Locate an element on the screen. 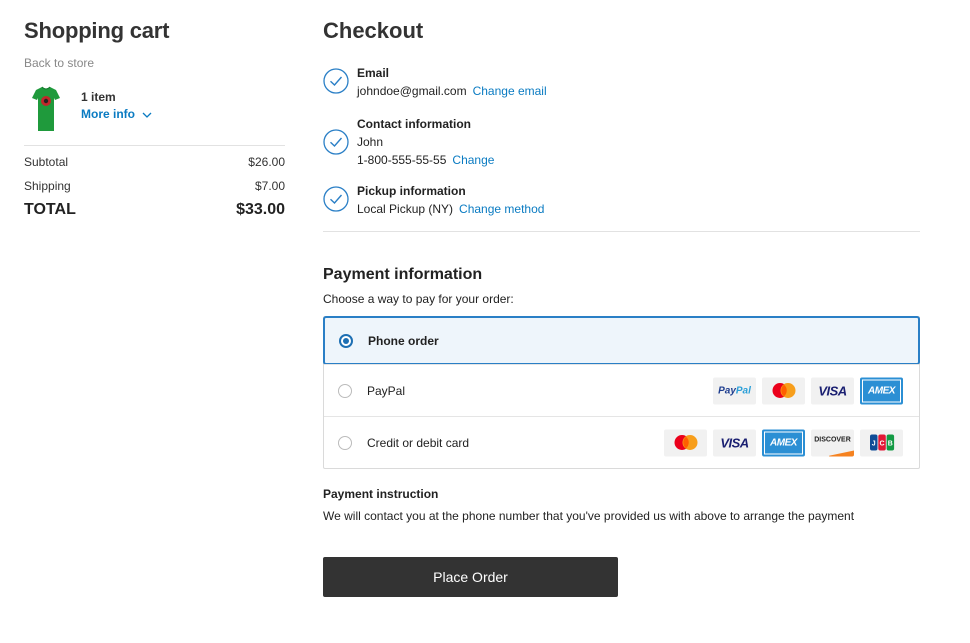 The height and width of the screenshot is (643, 970). cart-title: Shopping cart is located at coordinates (97, 30).